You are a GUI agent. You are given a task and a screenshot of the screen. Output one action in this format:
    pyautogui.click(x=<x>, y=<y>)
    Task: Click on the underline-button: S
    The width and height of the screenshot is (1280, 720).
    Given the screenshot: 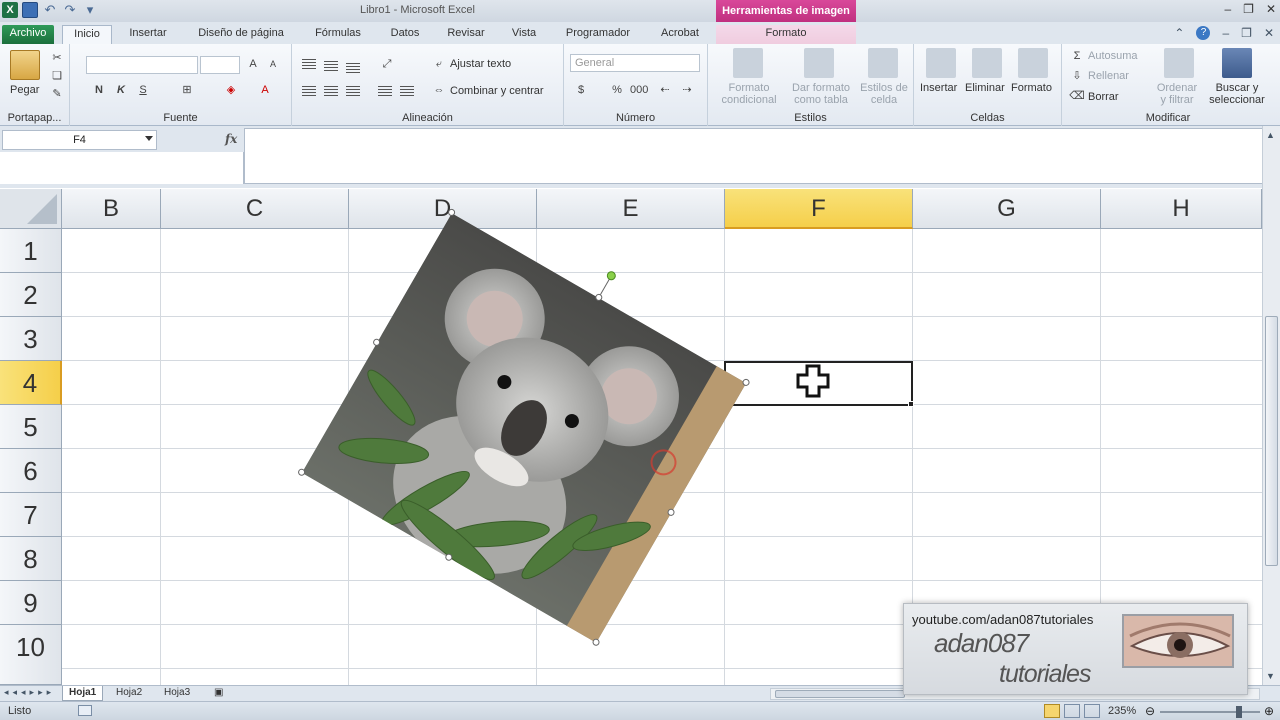 What is the action you would take?
    pyautogui.click(x=143, y=90)
    